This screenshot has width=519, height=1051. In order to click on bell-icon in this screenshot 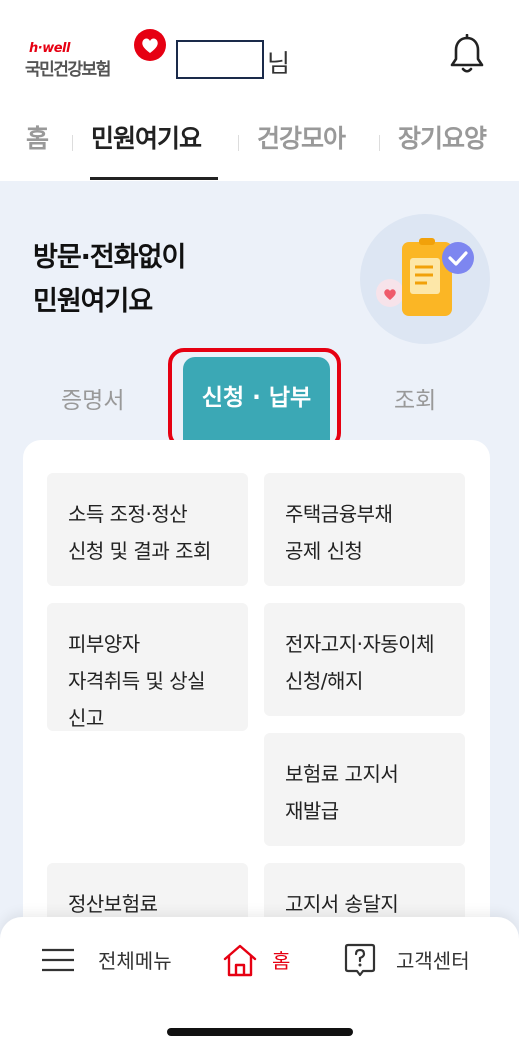, I will do `click(467, 55)`.